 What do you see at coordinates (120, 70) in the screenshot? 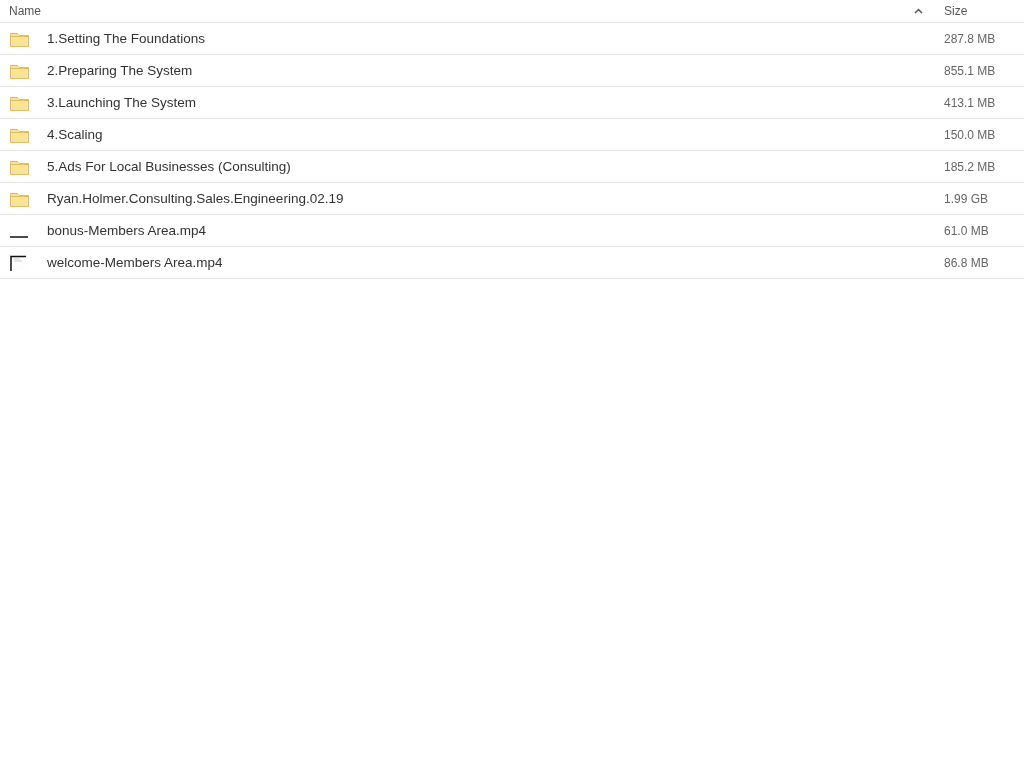
I see `file-name: 2.Preparing The System` at bounding box center [120, 70].